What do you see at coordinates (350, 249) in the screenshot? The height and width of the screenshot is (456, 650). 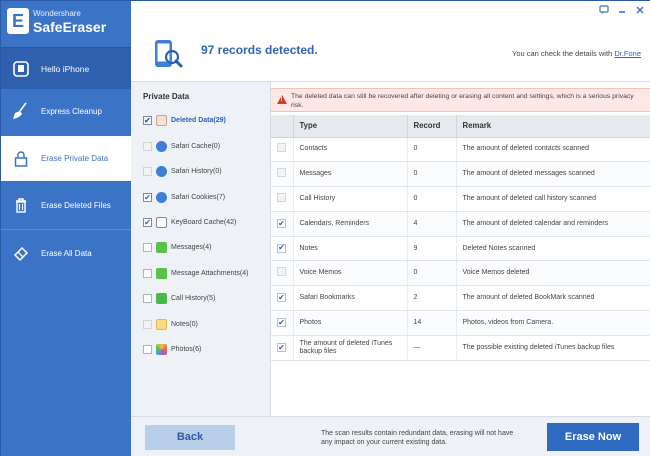 I see `row-type: Notes` at bounding box center [350, 249].